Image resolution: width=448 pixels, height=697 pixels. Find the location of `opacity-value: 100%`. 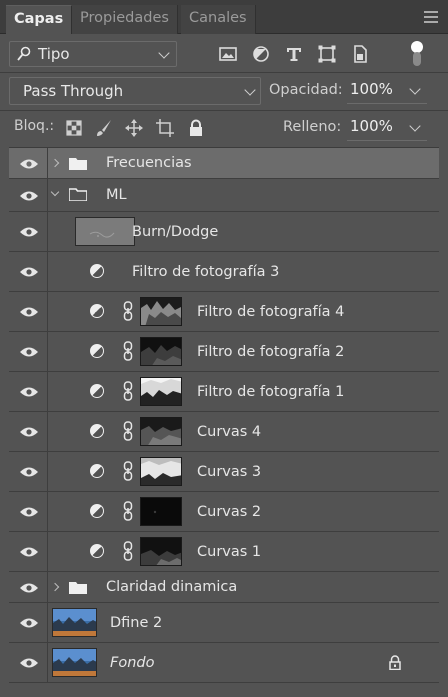

opacity-value: 100% is located at coordinates (371, 89).